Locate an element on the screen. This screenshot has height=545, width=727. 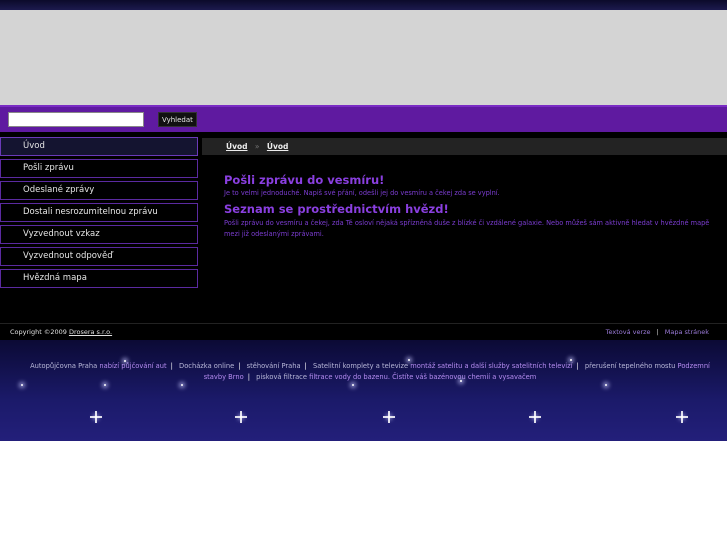
ad-link: Autopůjčovna Praha is located at coordinates (63, 366).